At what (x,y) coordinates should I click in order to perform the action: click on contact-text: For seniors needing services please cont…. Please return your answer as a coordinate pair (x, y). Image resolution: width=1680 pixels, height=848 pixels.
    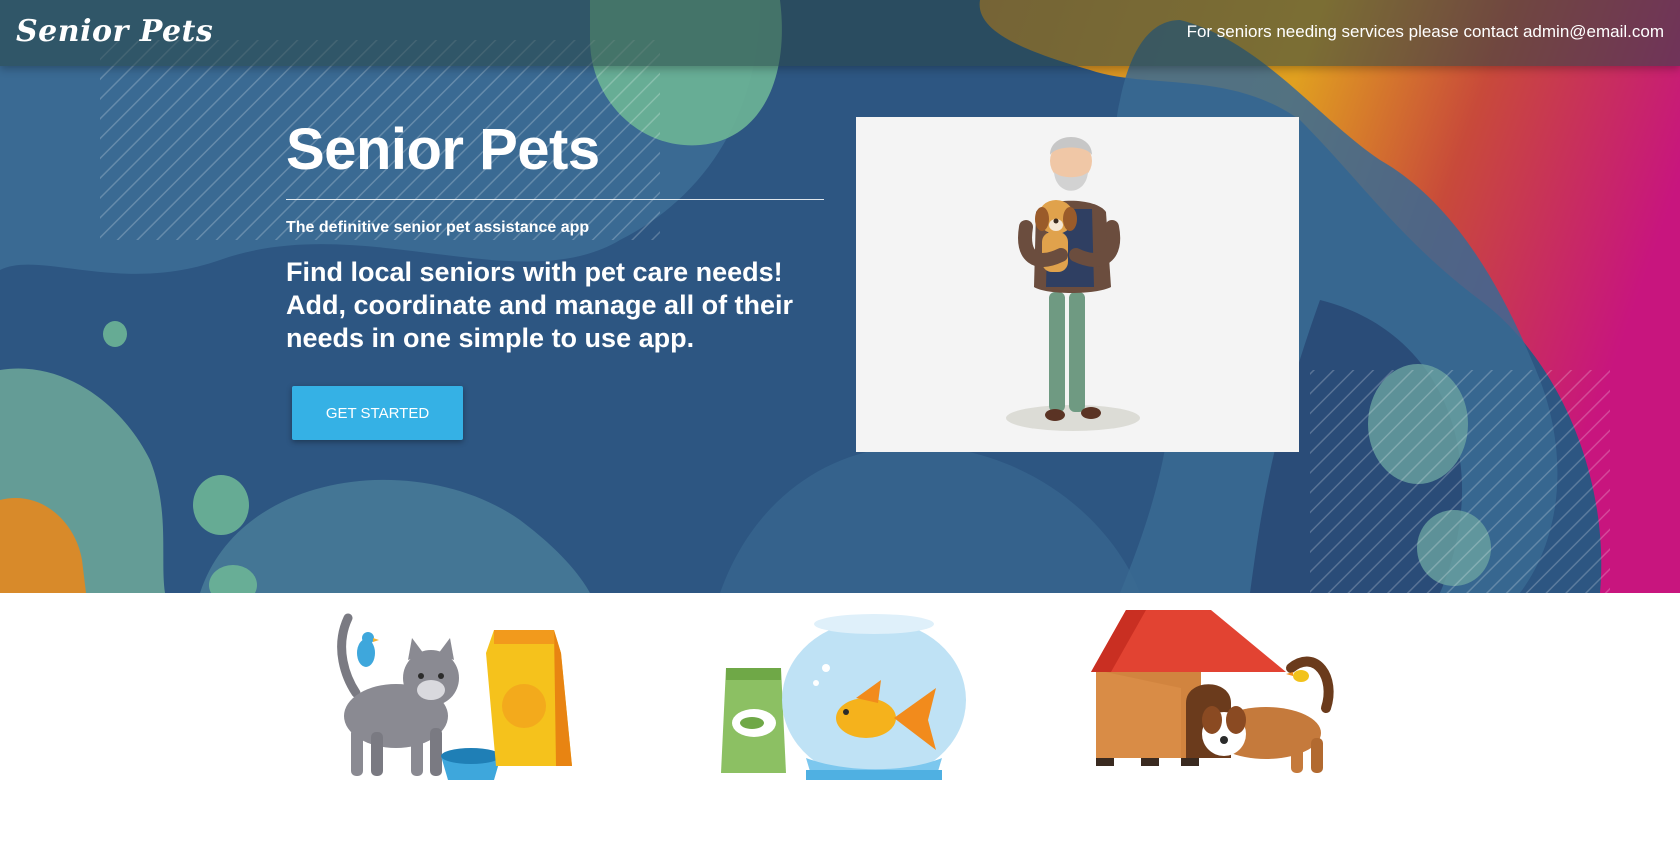
    Looking at the image, I should click on (1425, 31).